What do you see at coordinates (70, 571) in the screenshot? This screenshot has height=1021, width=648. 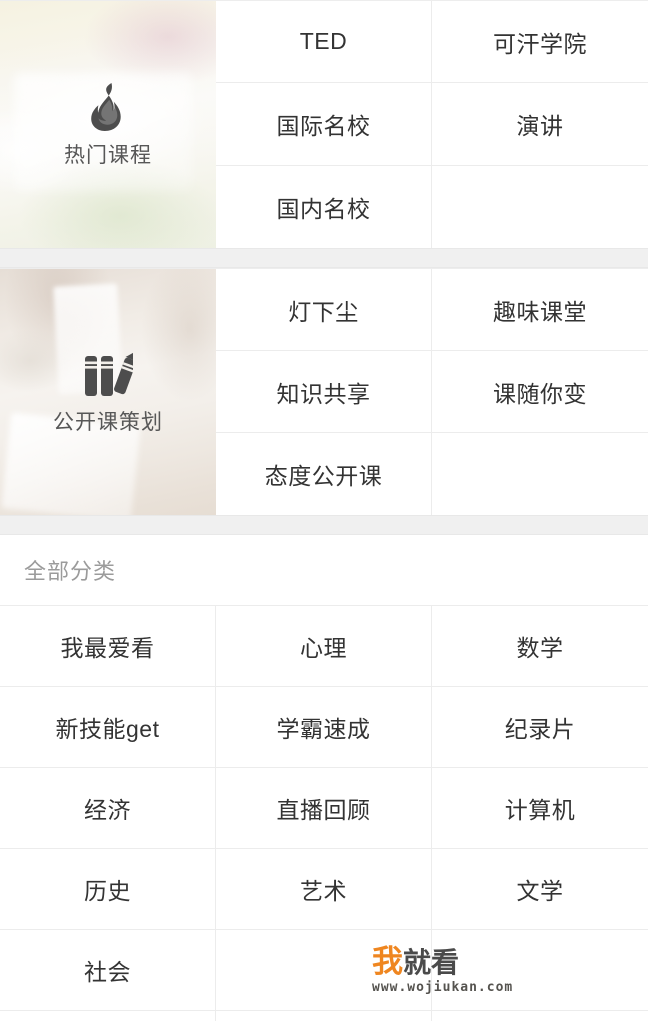 I see `section-title: 全部分类` at bounding box center [70, 571].